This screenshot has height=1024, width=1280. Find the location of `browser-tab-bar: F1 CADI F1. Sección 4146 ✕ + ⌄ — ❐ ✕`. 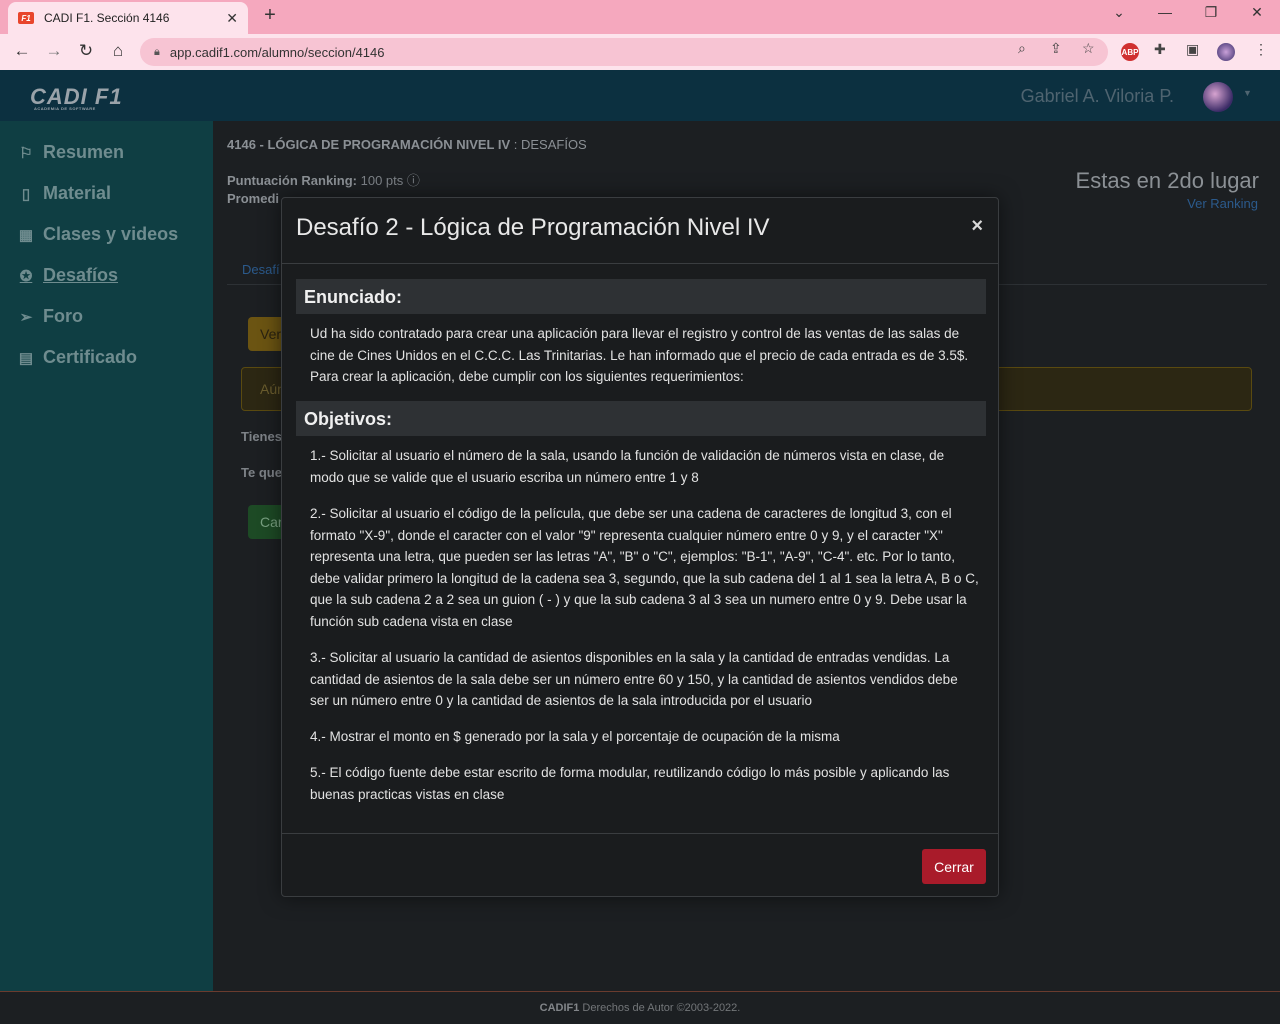

browser-tab-bar: F1 CADI F1. Sección 4146 ✕ + ⌄ — ❐ ✕ is located at coordinates (640, 17).